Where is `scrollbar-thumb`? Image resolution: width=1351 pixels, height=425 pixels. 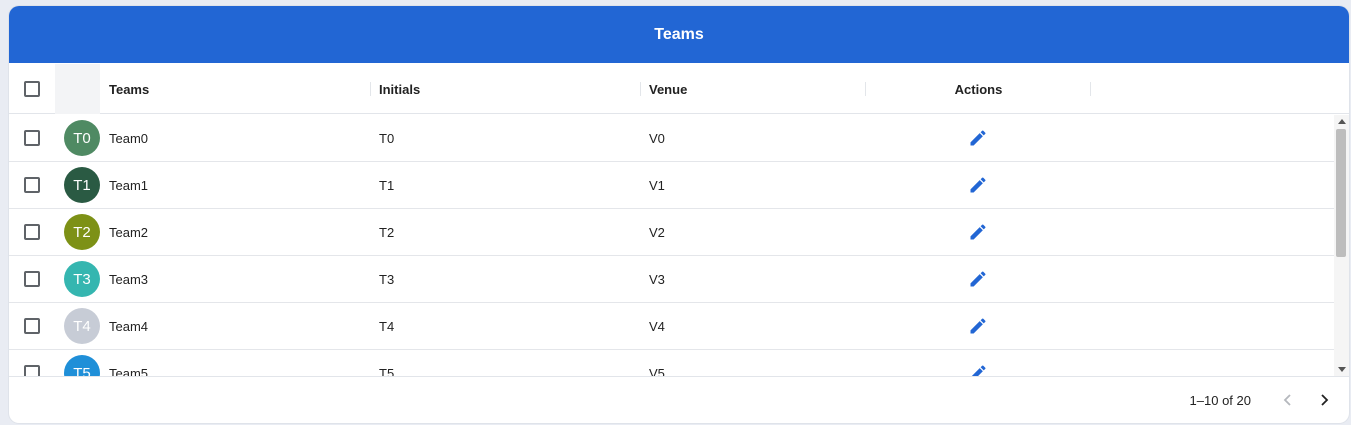
scrollbar-thumb is located at coordinates (1341, 193).